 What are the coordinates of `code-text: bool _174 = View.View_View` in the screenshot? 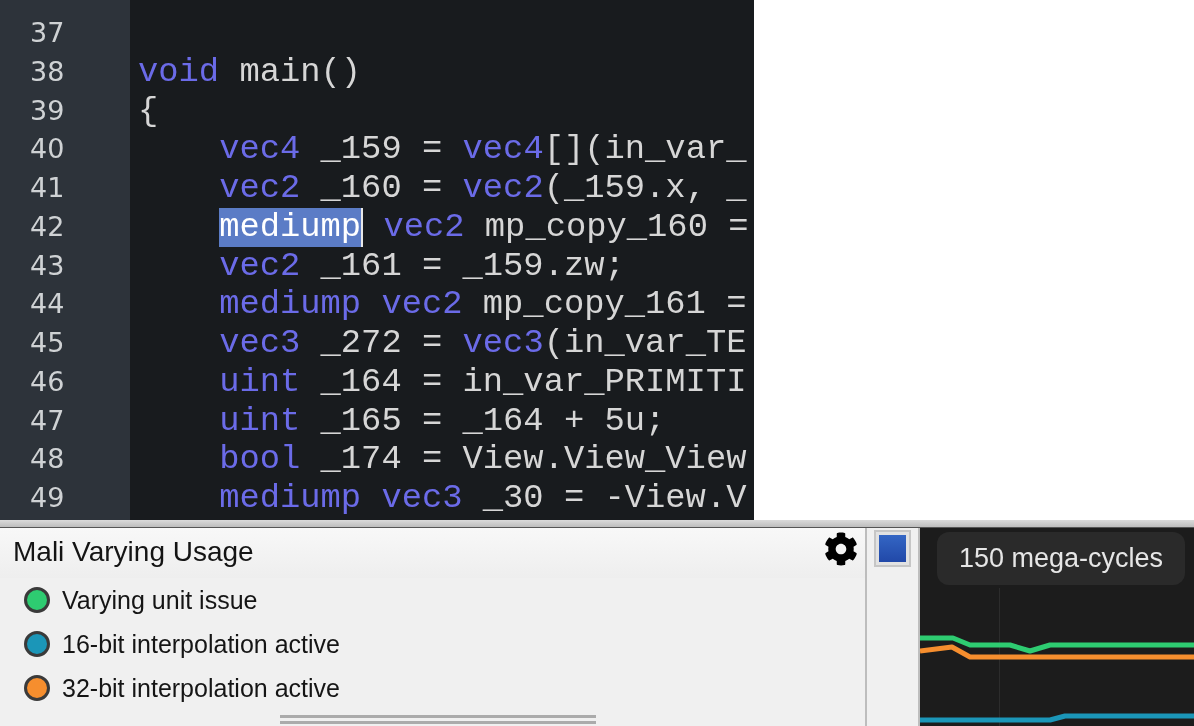 It's located at (483, 459).